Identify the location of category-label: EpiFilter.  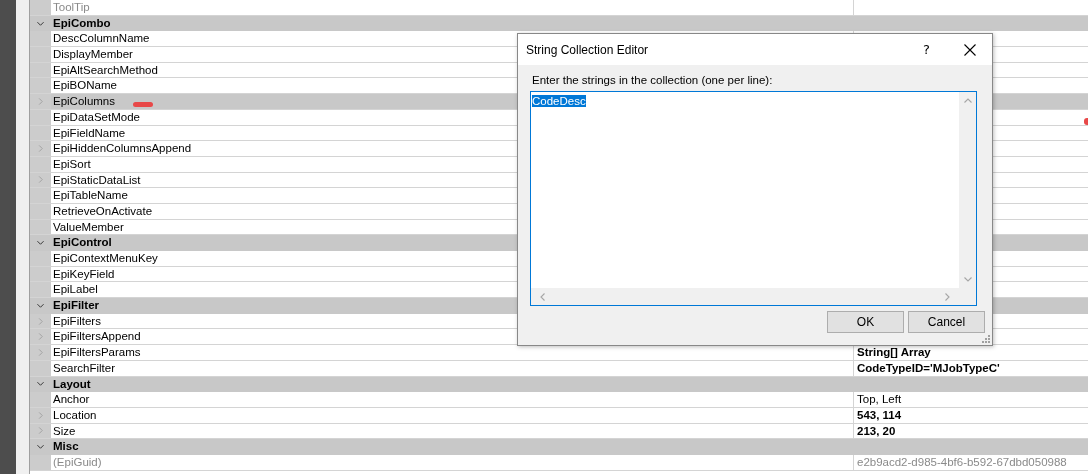
(75, 305).